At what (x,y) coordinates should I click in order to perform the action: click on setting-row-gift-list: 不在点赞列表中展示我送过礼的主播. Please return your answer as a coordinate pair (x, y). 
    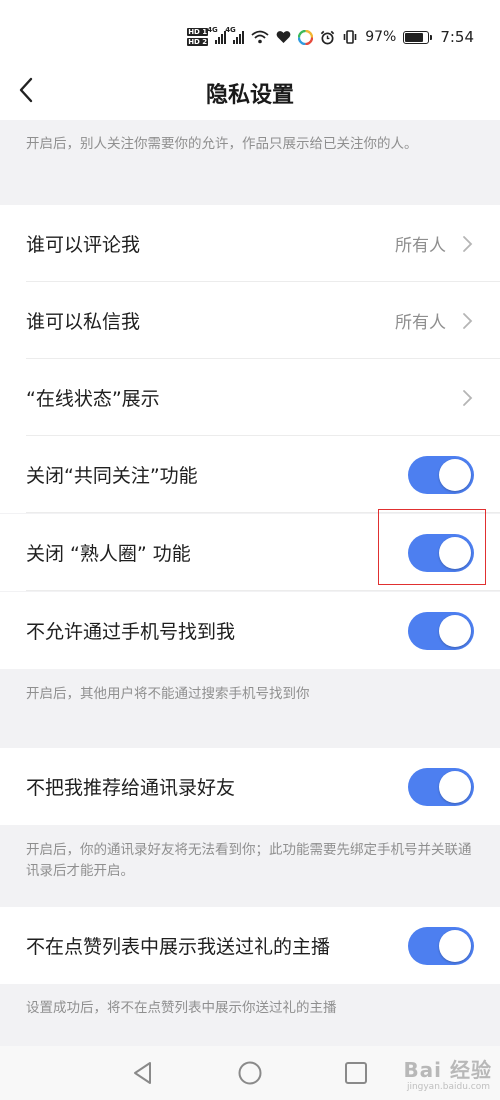
    Looking at the image, I should click on (250, 945).